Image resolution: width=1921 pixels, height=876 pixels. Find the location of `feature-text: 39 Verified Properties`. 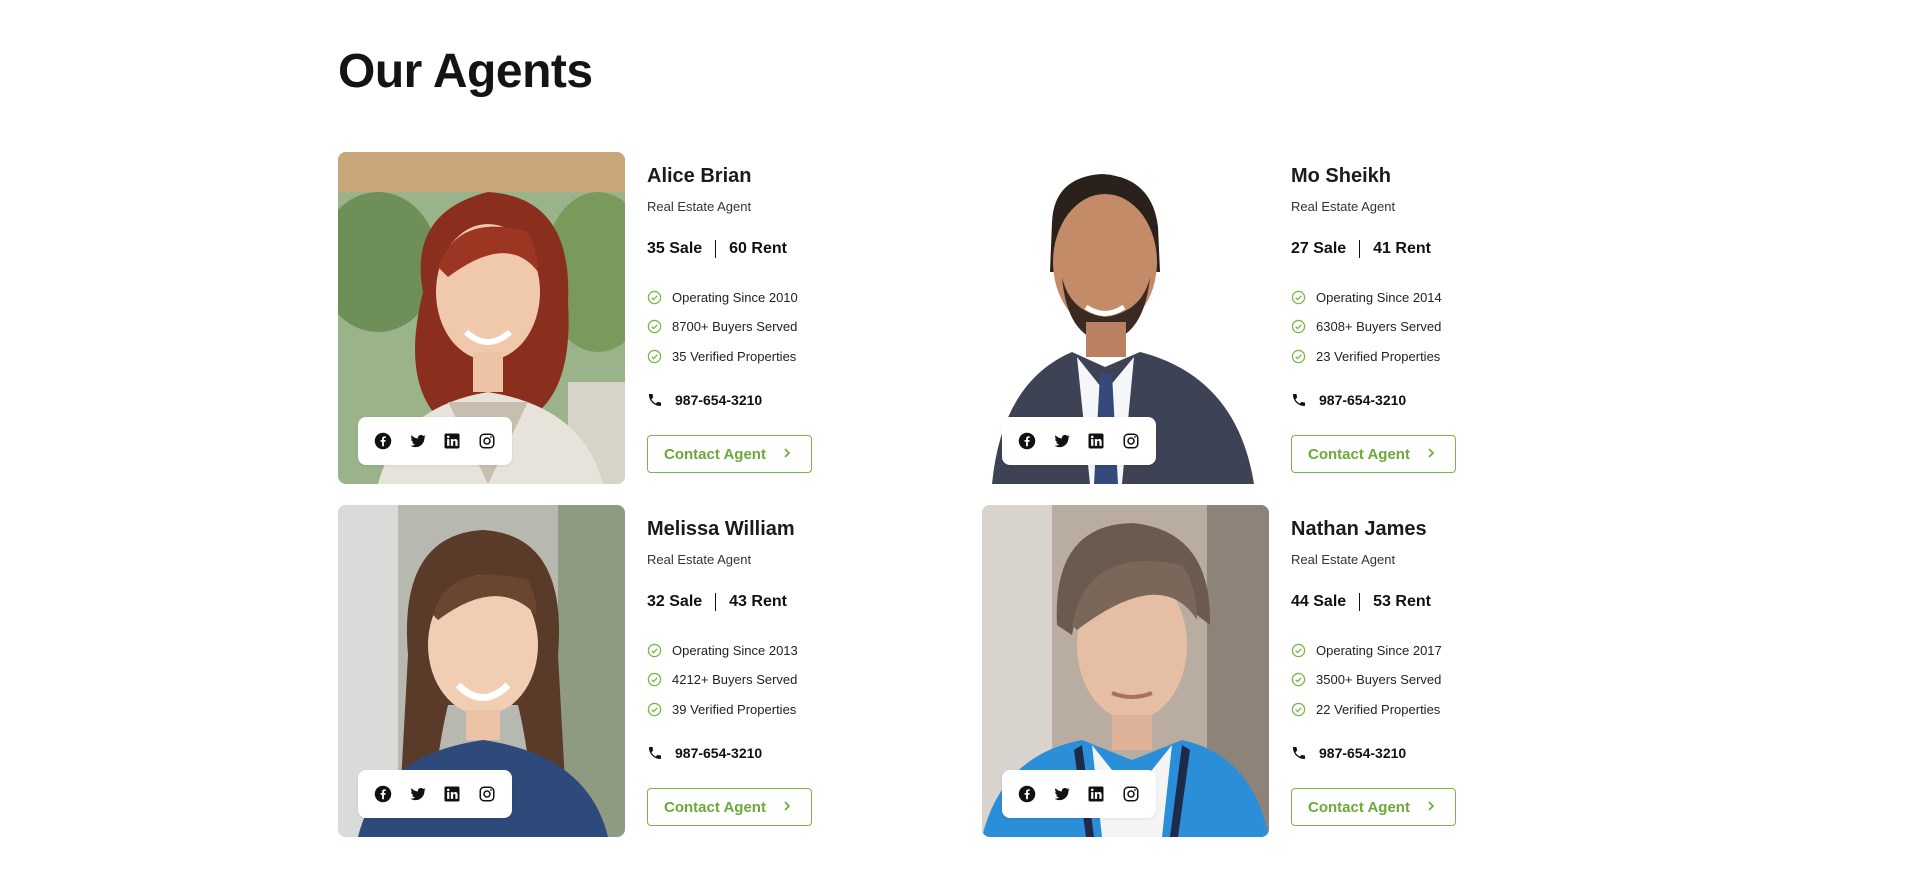

feature-text: 39 Verified Properties is located at coordinates (734, 709).